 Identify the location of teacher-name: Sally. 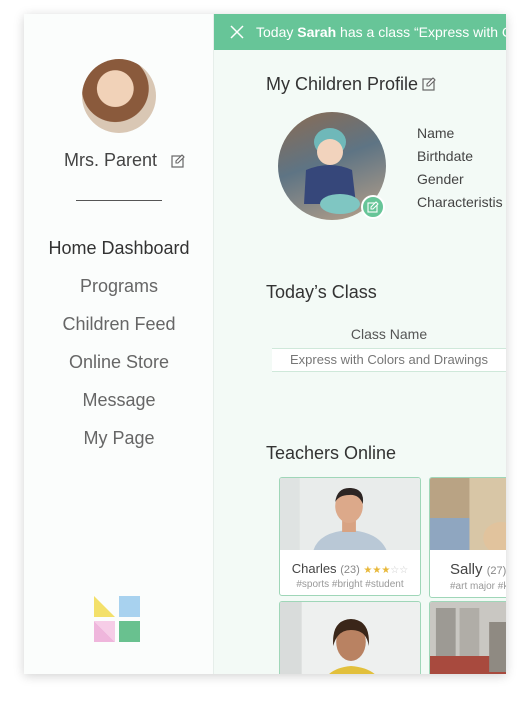
(466, 569).